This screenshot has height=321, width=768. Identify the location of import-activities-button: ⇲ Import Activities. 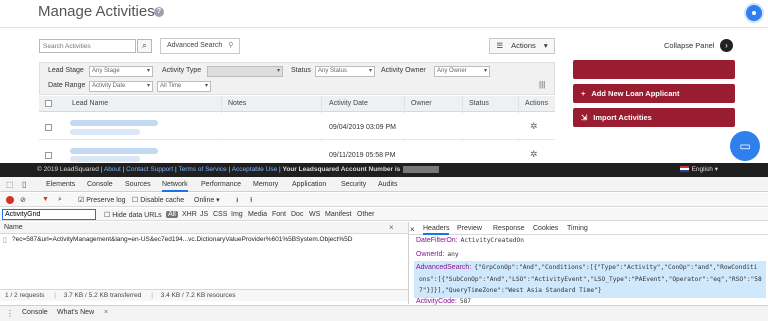
(654, 117).